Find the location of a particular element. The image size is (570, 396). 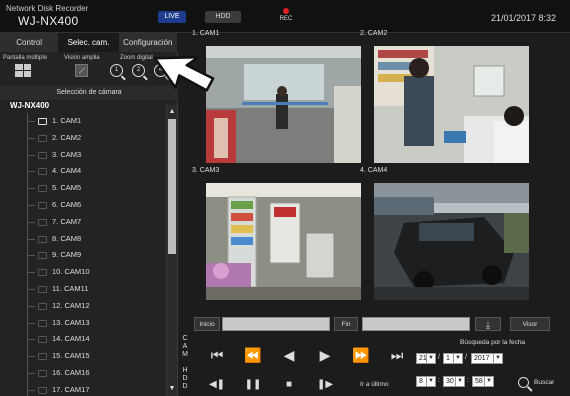

camera-tree-item: 4. CAM4 is located at coordinates (83, 172).